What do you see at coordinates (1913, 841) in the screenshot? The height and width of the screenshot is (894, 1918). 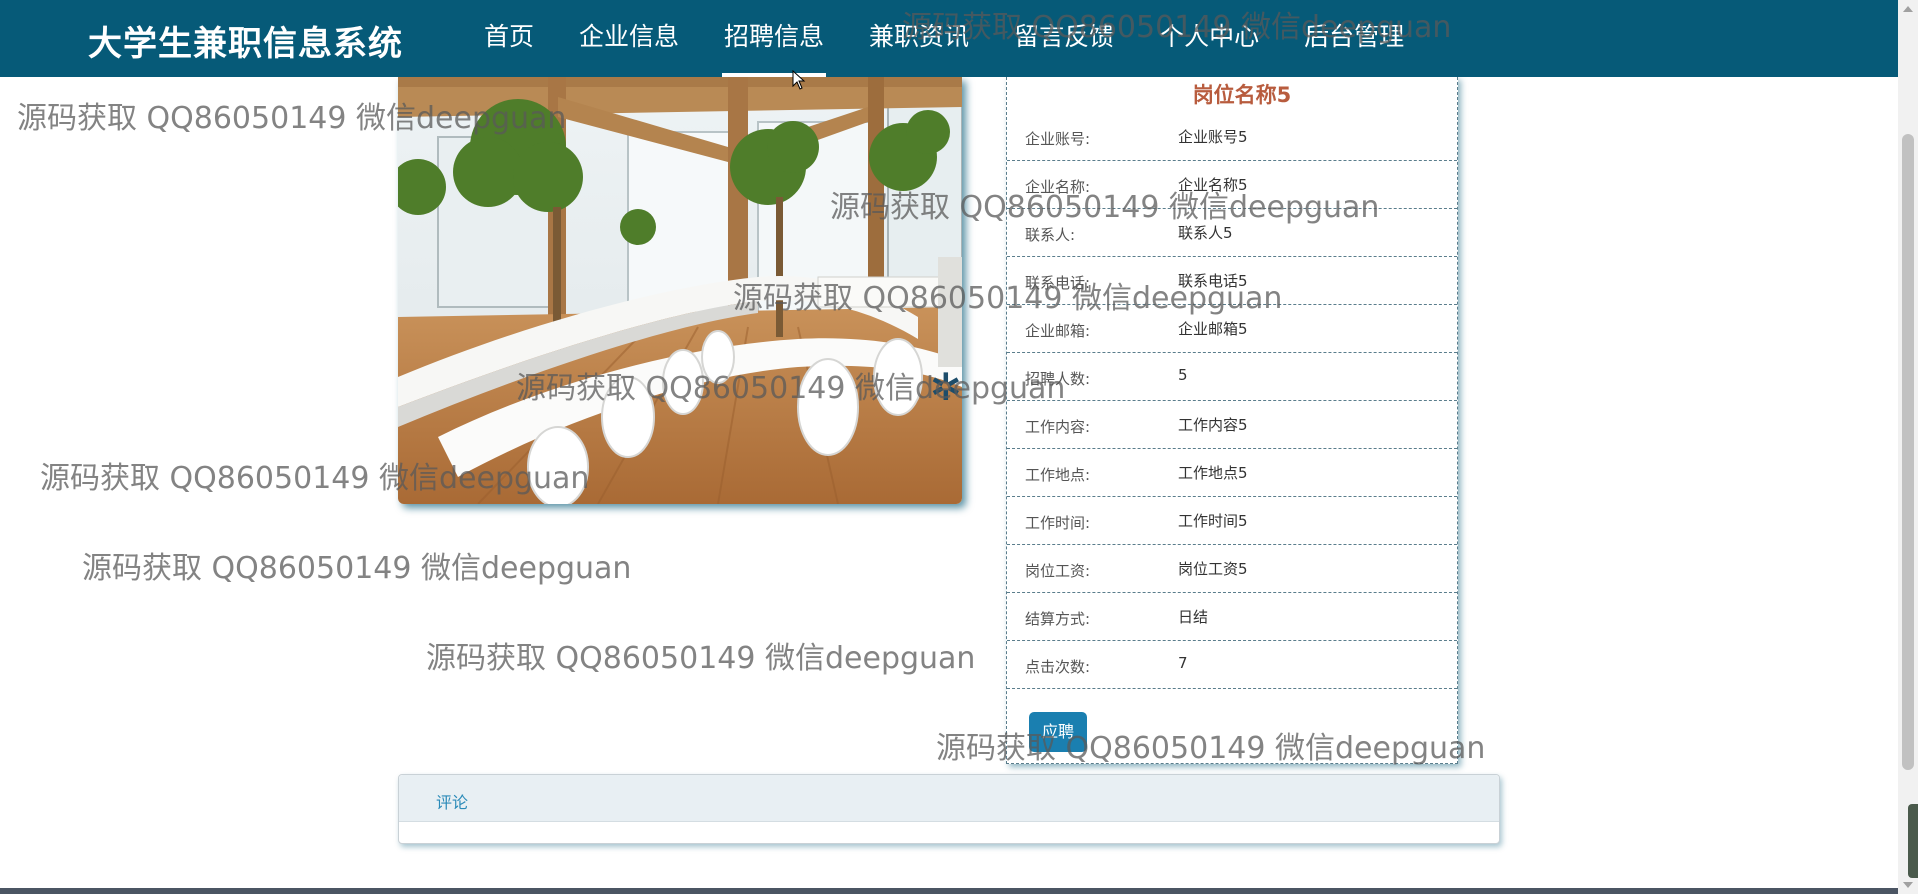 I see `side-tool-tab` at bounding box center [1913, 841].